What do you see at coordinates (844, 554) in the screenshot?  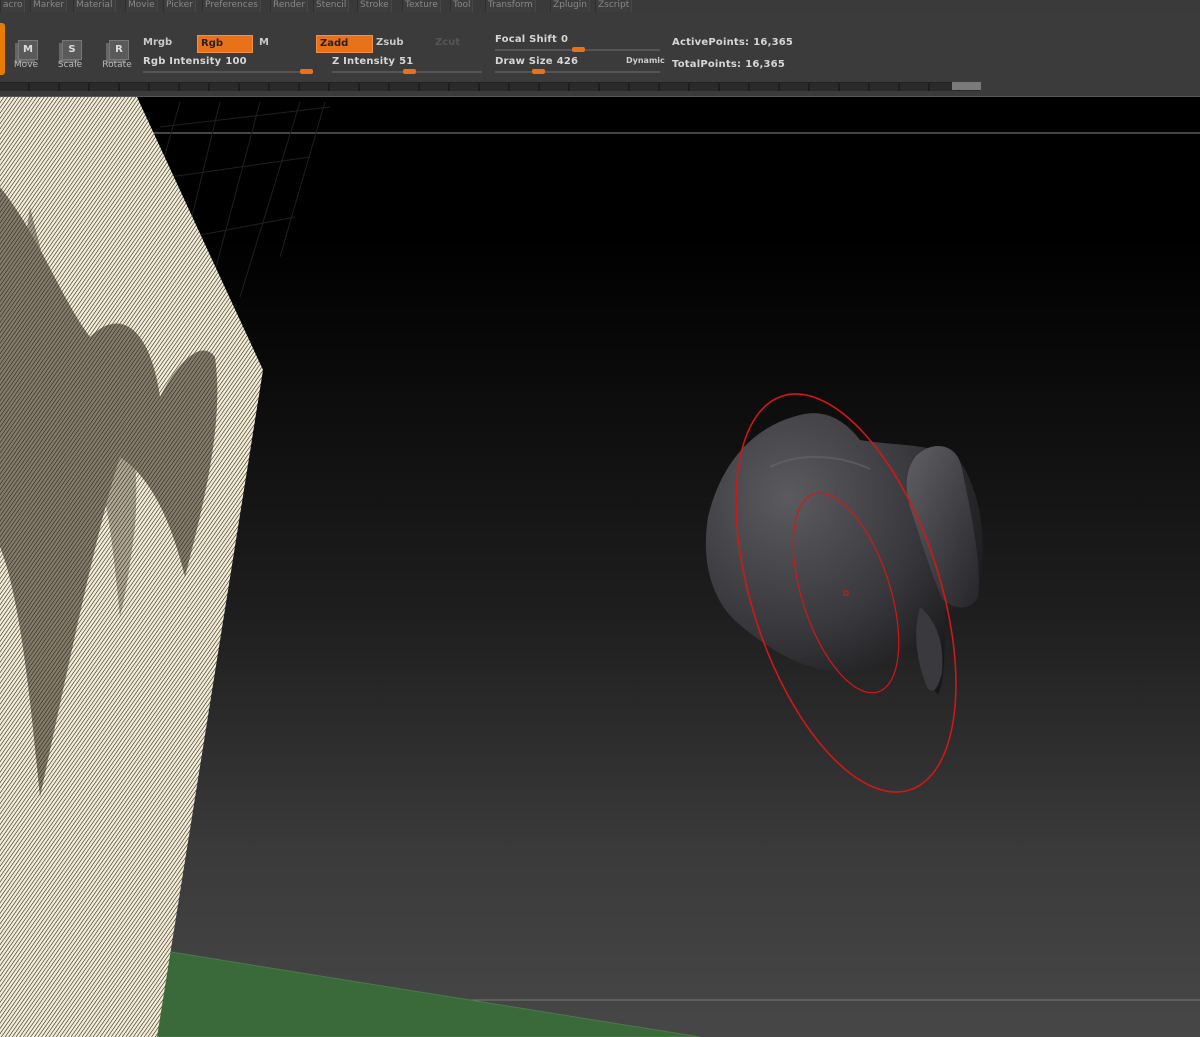 I see `sculpted-mesh` at bounding box center [844, 554].